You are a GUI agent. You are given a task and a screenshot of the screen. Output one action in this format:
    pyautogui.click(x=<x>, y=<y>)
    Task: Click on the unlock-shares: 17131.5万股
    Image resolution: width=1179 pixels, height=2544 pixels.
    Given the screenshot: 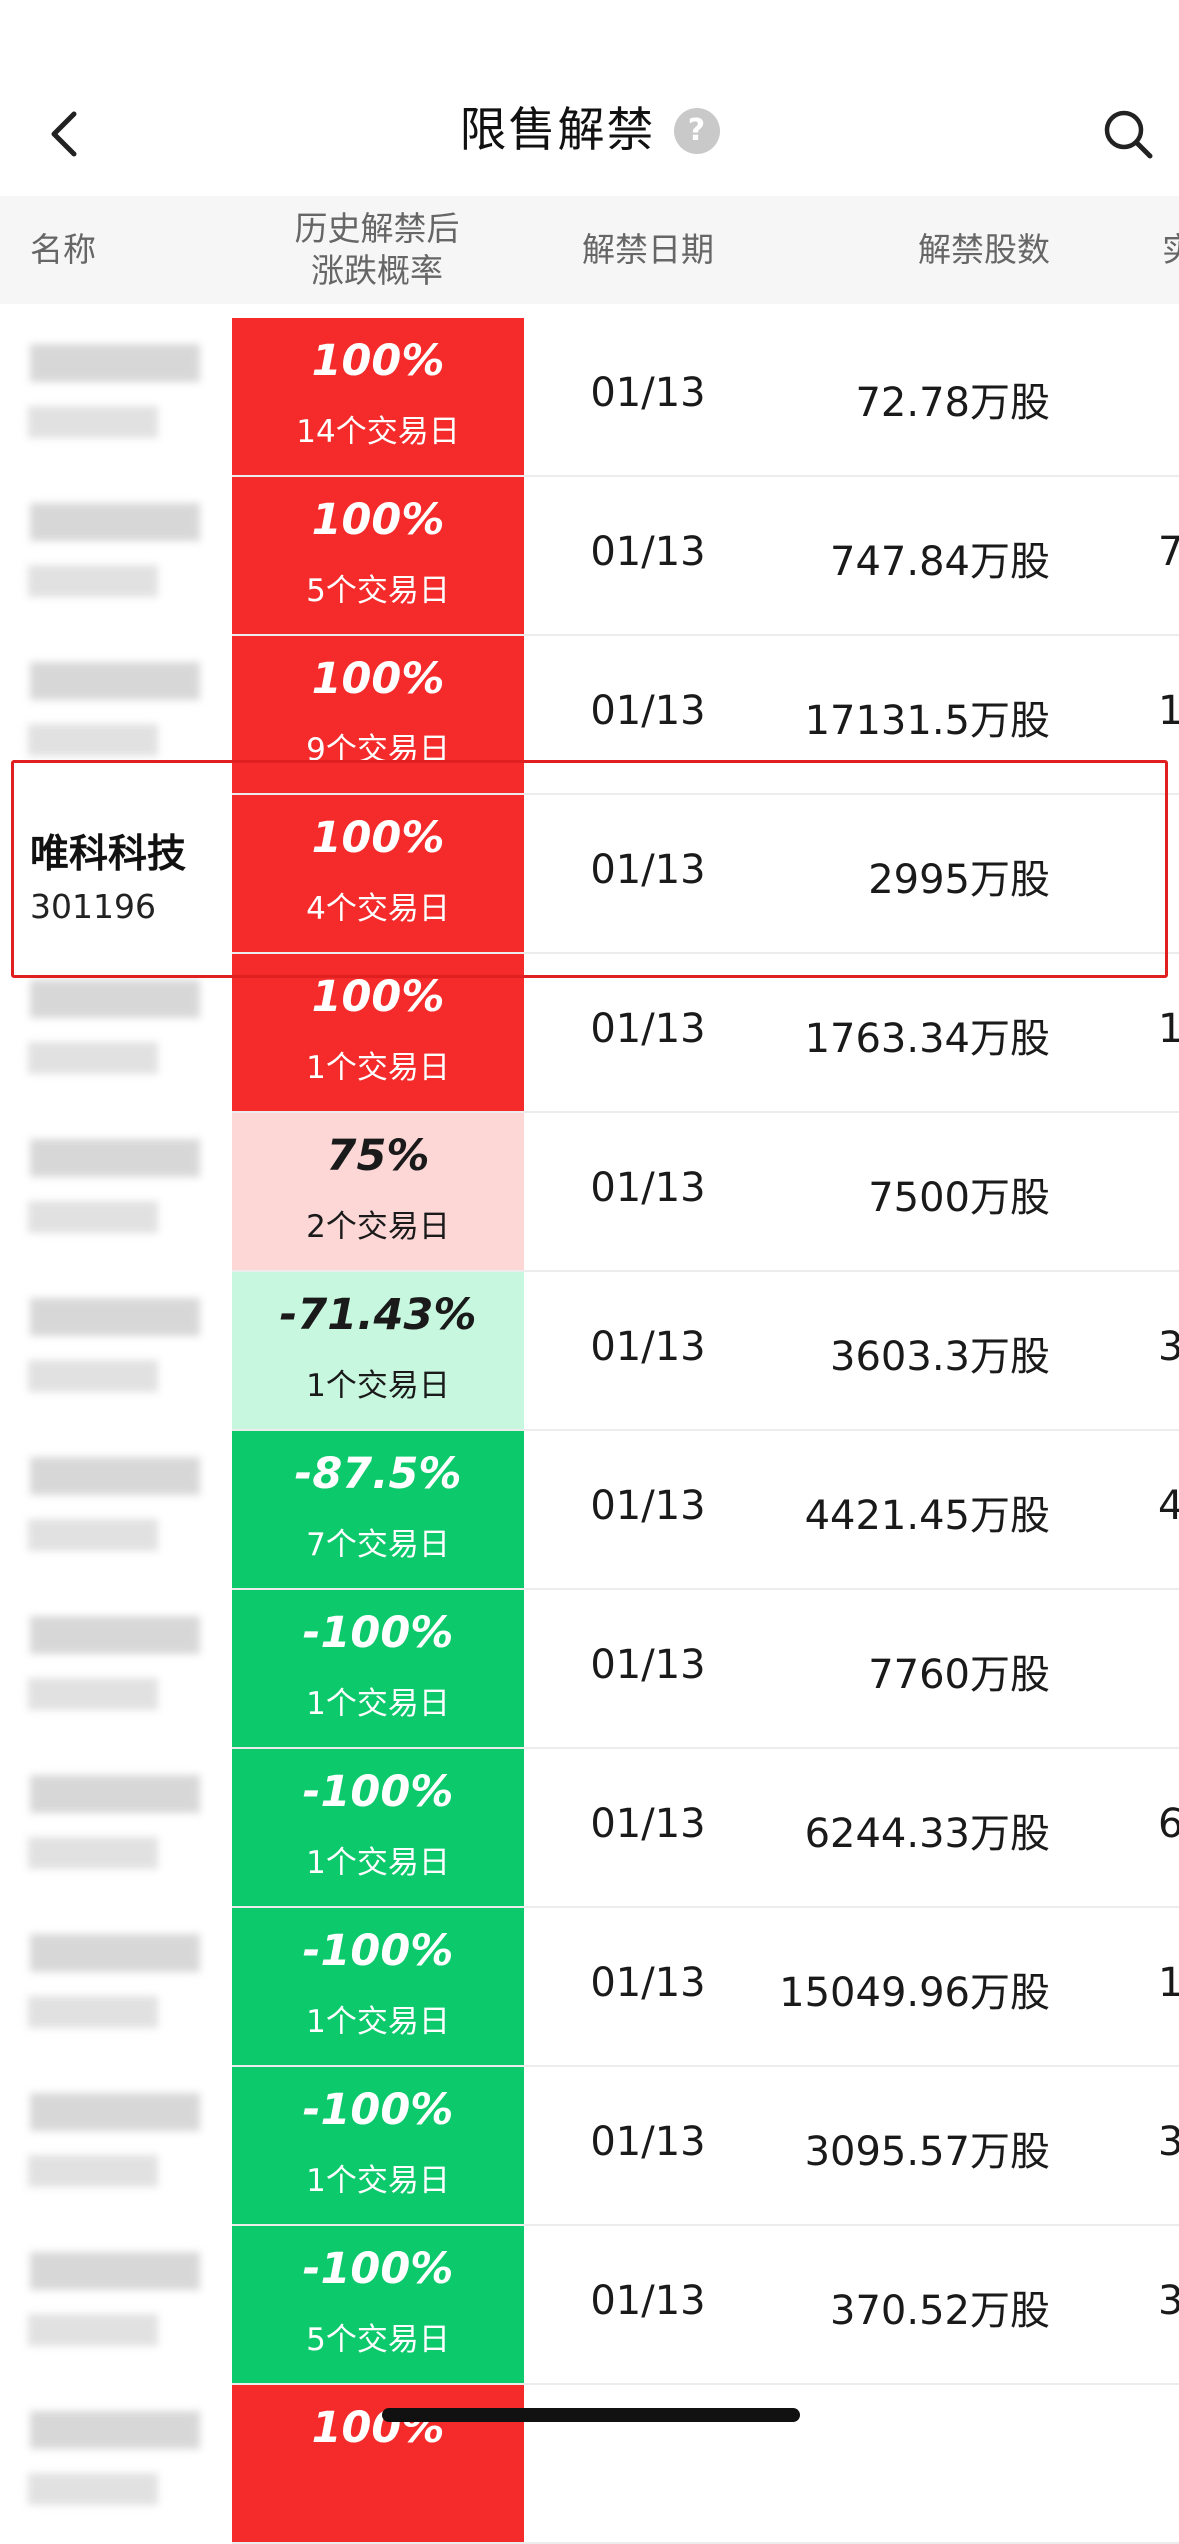 What is the action you would take?
    pyautogui.click(x=927, y=721)
    